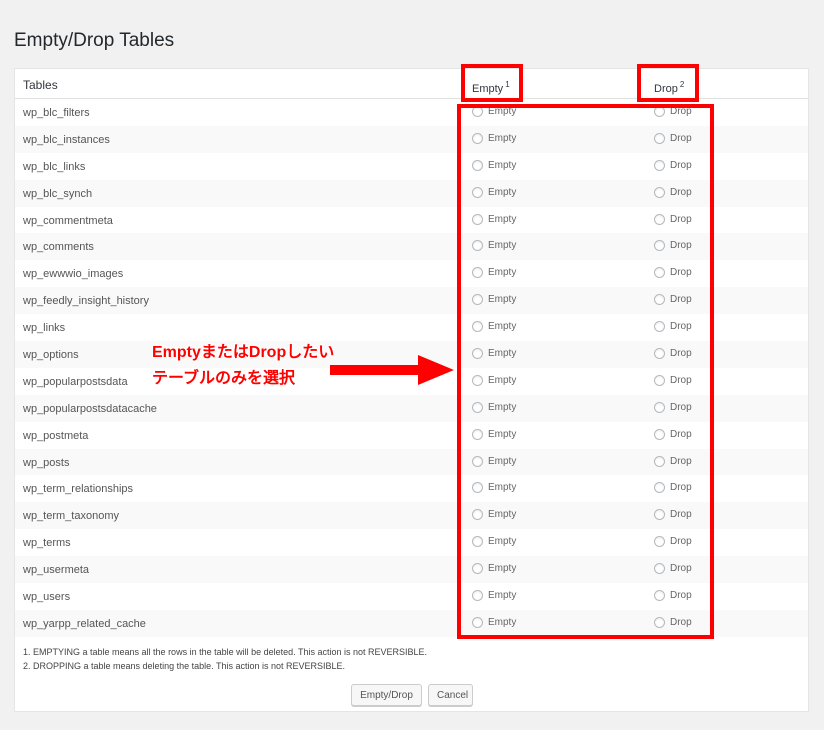  What do you see at coordinates (492, 83) in the screenshot?
I see `empty-header-highlight` at bounding box center [492, 83].